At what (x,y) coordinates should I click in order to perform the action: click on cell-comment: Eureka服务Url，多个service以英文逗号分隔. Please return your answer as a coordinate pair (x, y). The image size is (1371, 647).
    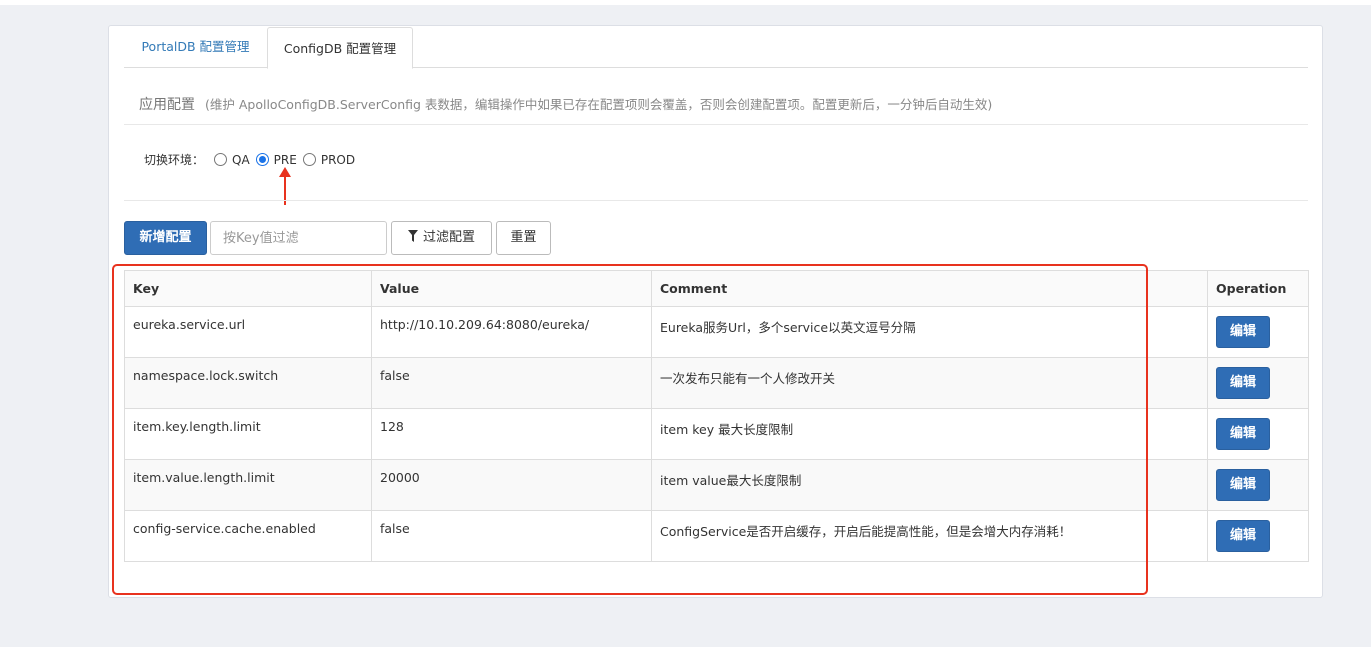
    Looking at the image, I should click on (929, 332).